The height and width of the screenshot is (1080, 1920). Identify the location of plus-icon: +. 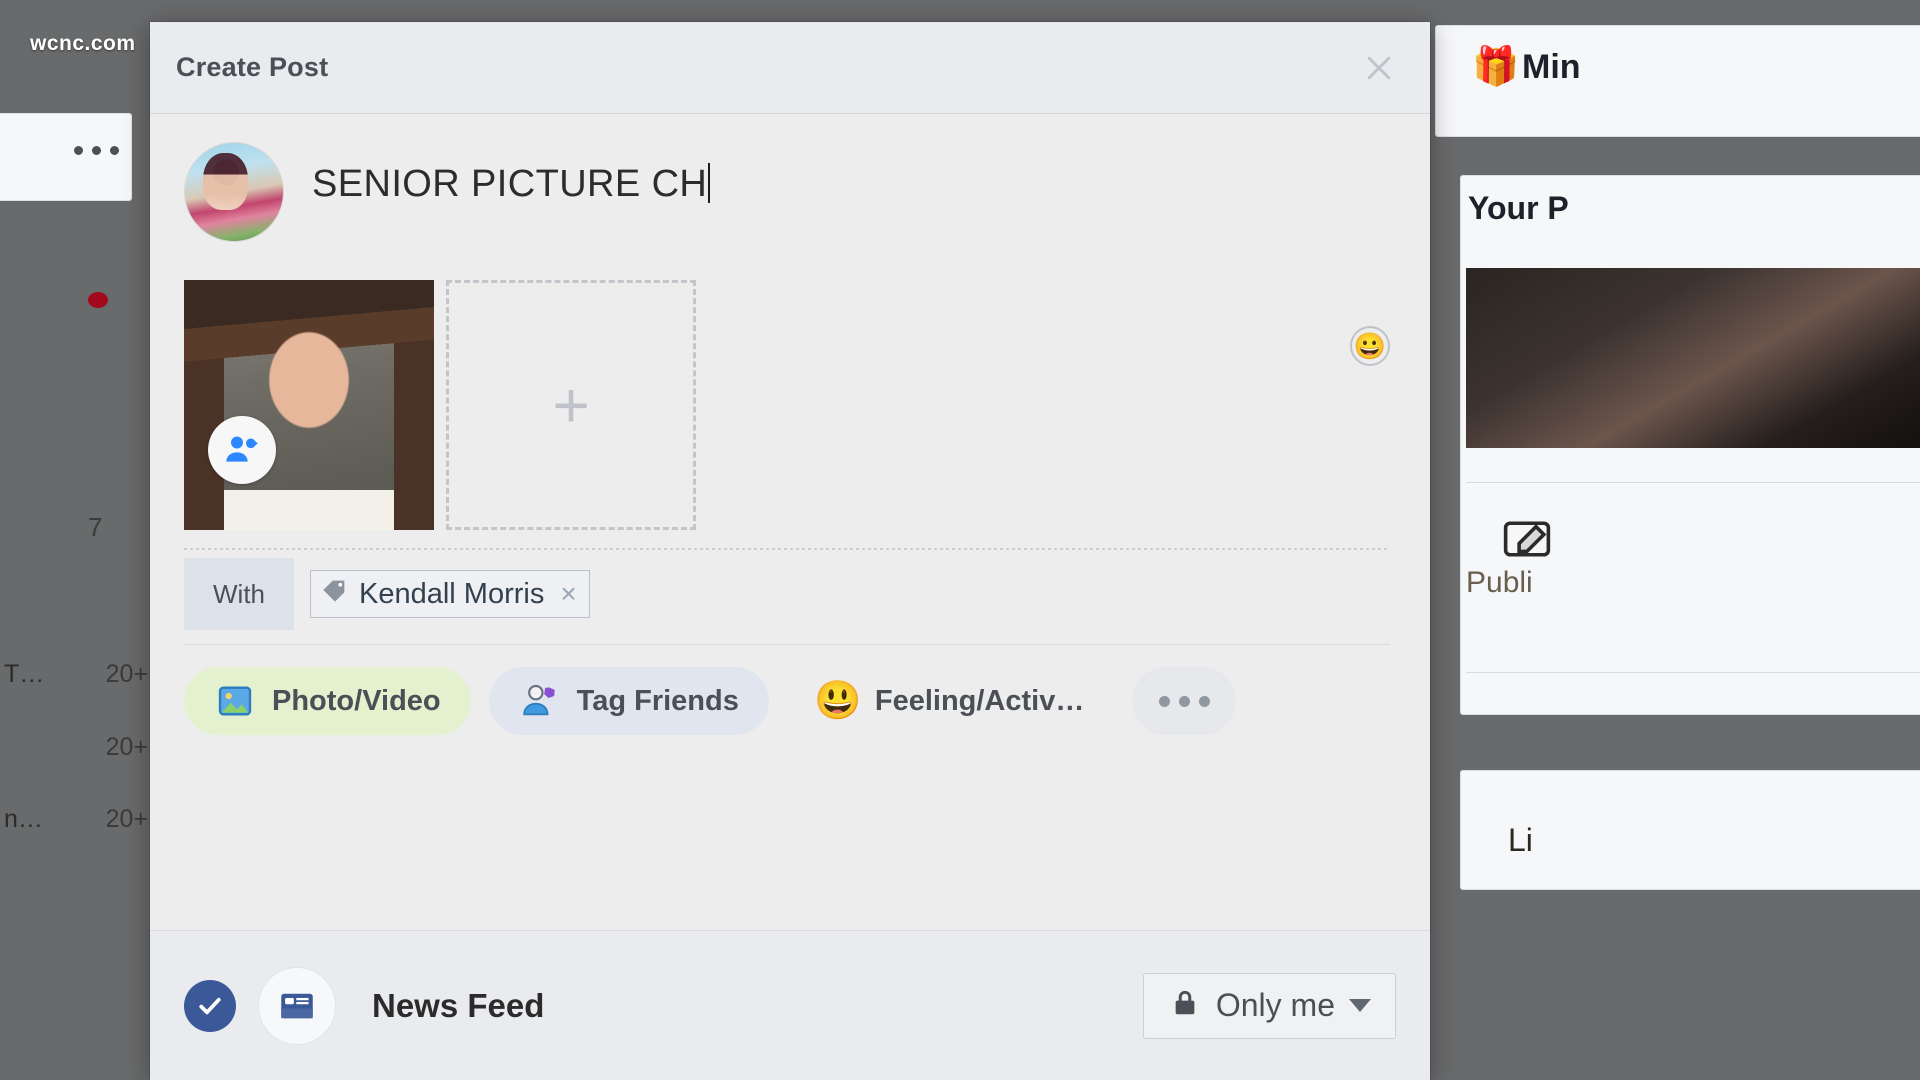
(571, 405).